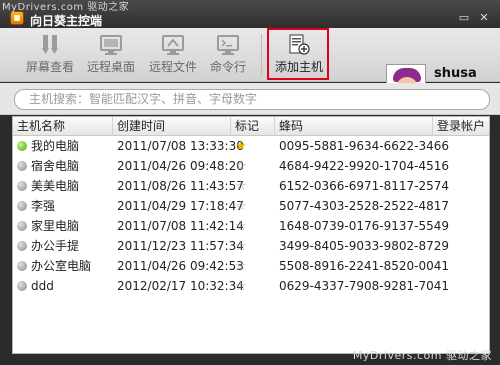 The width and height of the screenshot is (500, 365). What do you see at coordinates (173, 45) in the screenshot?
I see `remote-file-icon` at bounding box center [173, 45].